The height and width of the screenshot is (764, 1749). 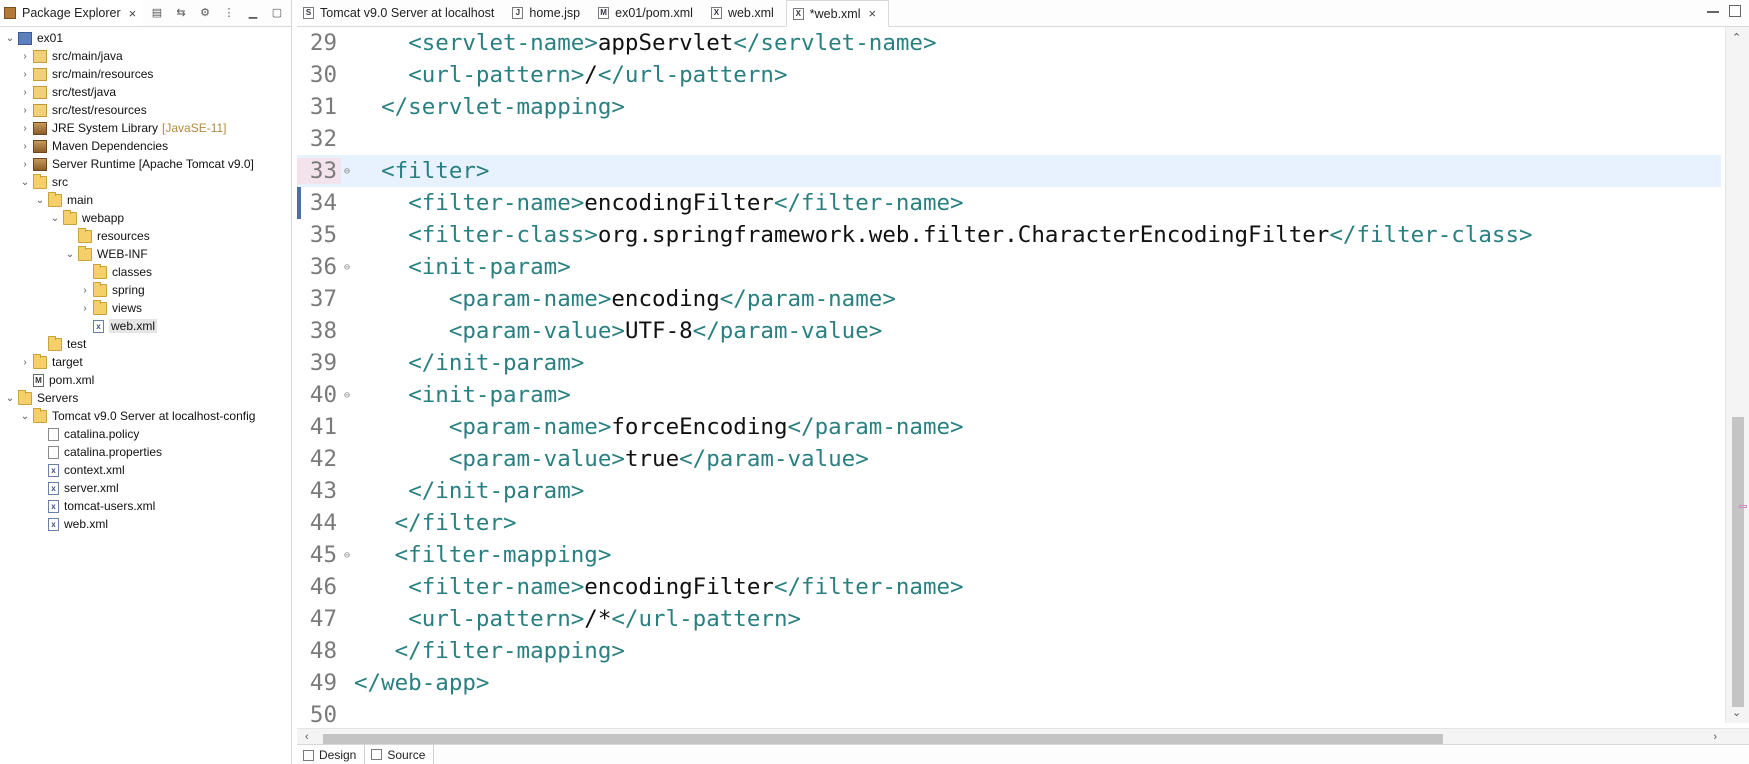 I want to click on xml-tag: </filter-class>, so click(x=1431, y=235).